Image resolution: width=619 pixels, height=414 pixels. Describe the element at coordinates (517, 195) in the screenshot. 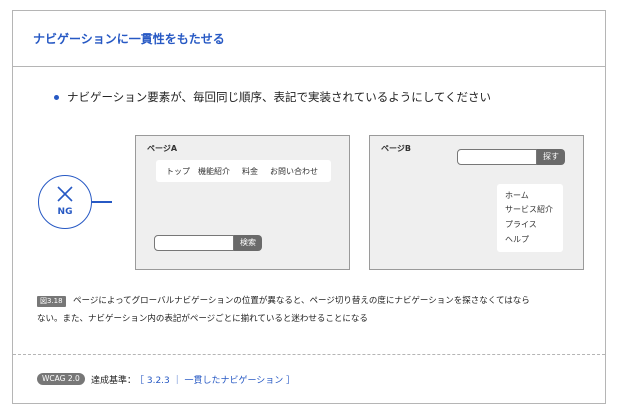

I see `page-b-nav-item: ホーム` at that location.